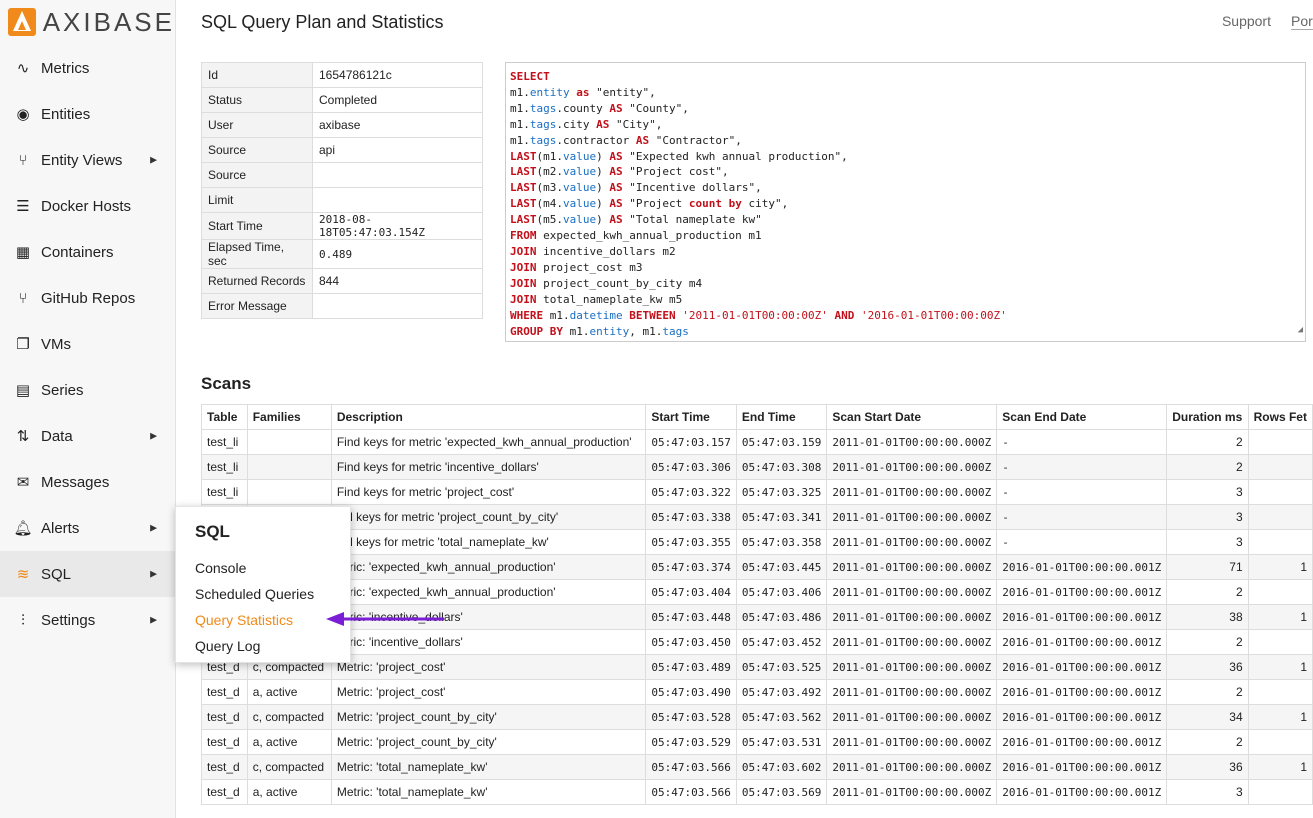  Describe the element at coordinates (622, 92) in the screenshot. I see `sql-token: "entity",` at that location.